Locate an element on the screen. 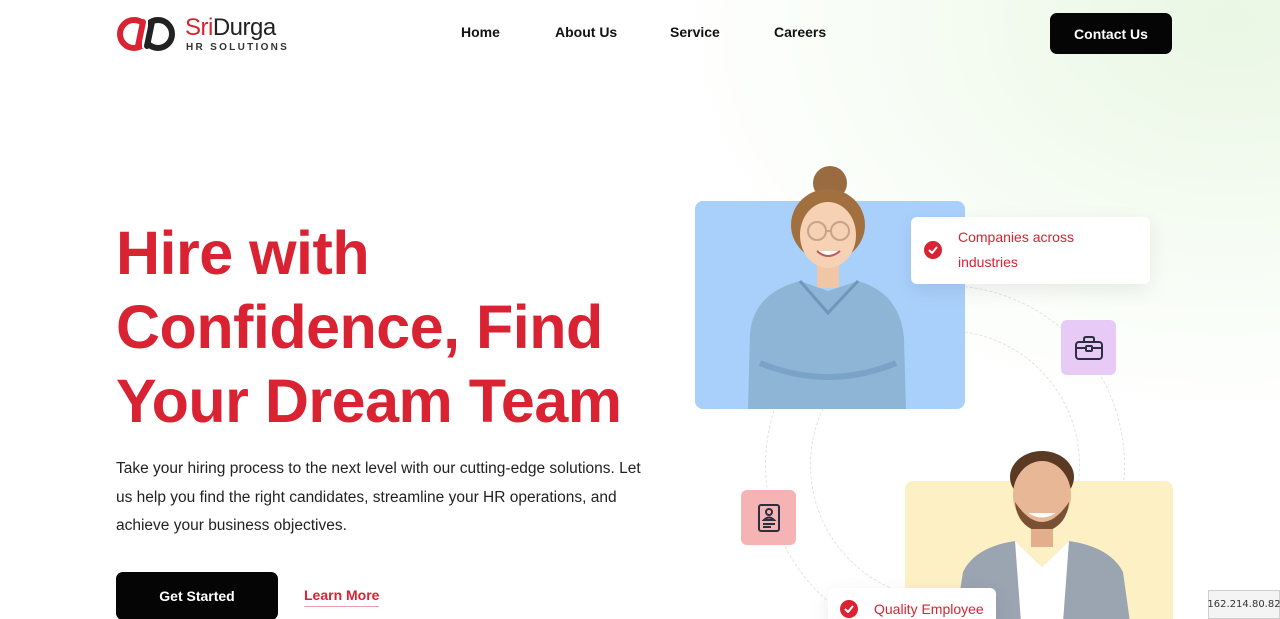 This screenshot has width=1280, height=619. brand-logo: SriDurga HR SOLUTIONS is located at coordinates (206, 34).